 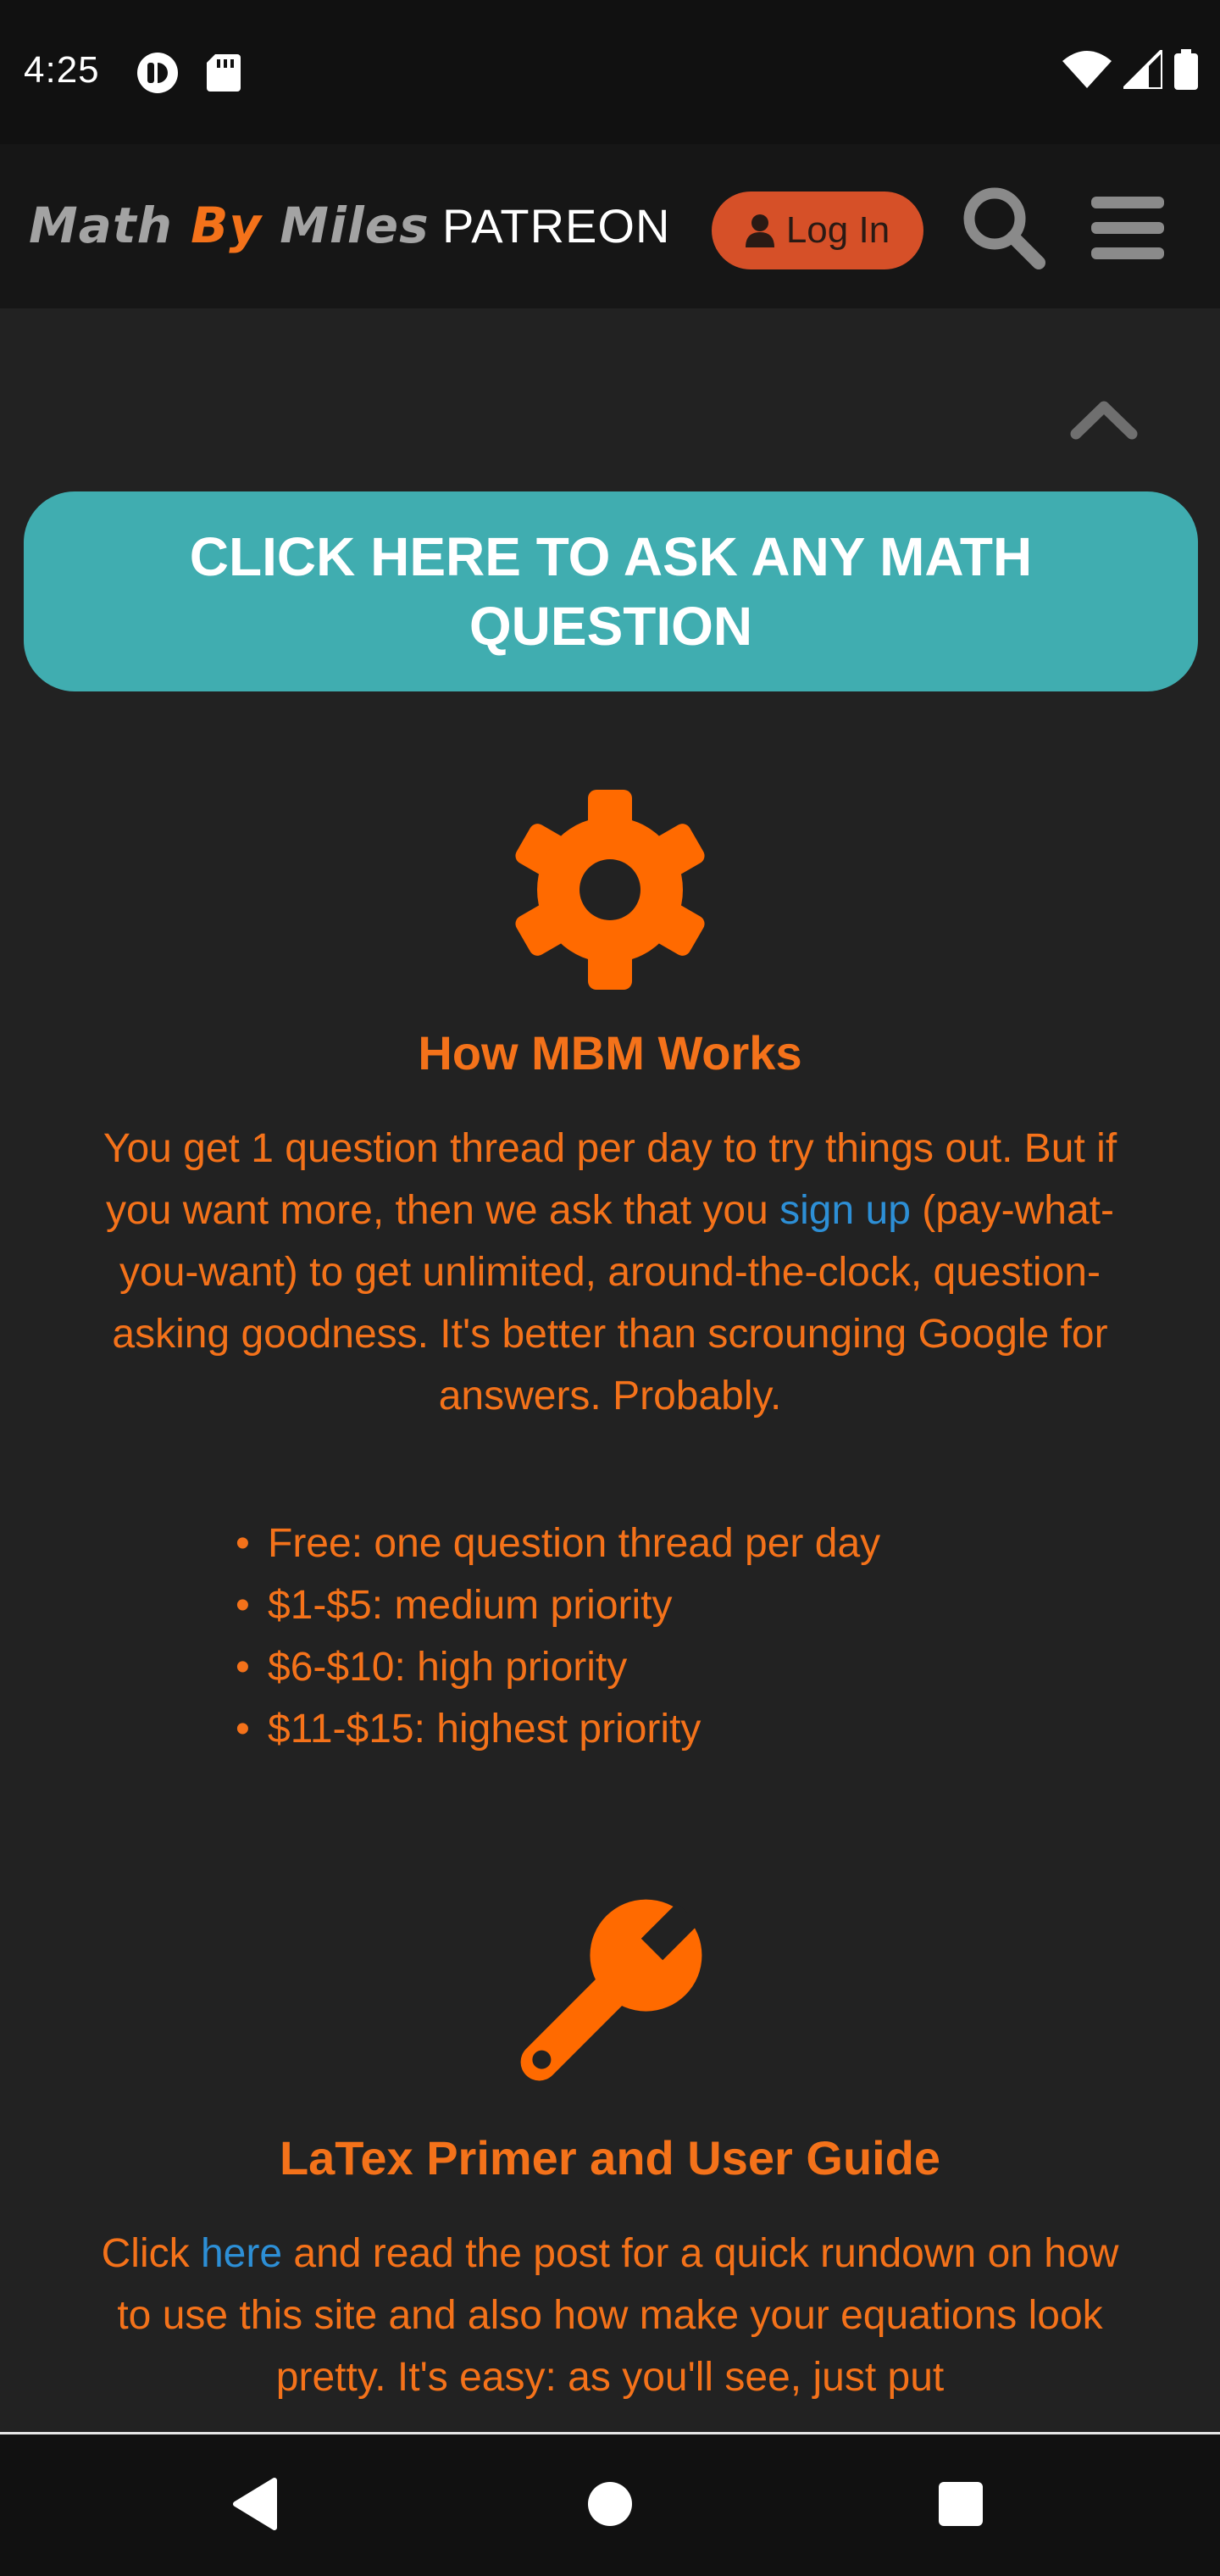 What do you see at coordinates (558, 1605) in the screenshot?
I see `list-item: $1-$5: medium priority` at bounding box center [558, 1605].